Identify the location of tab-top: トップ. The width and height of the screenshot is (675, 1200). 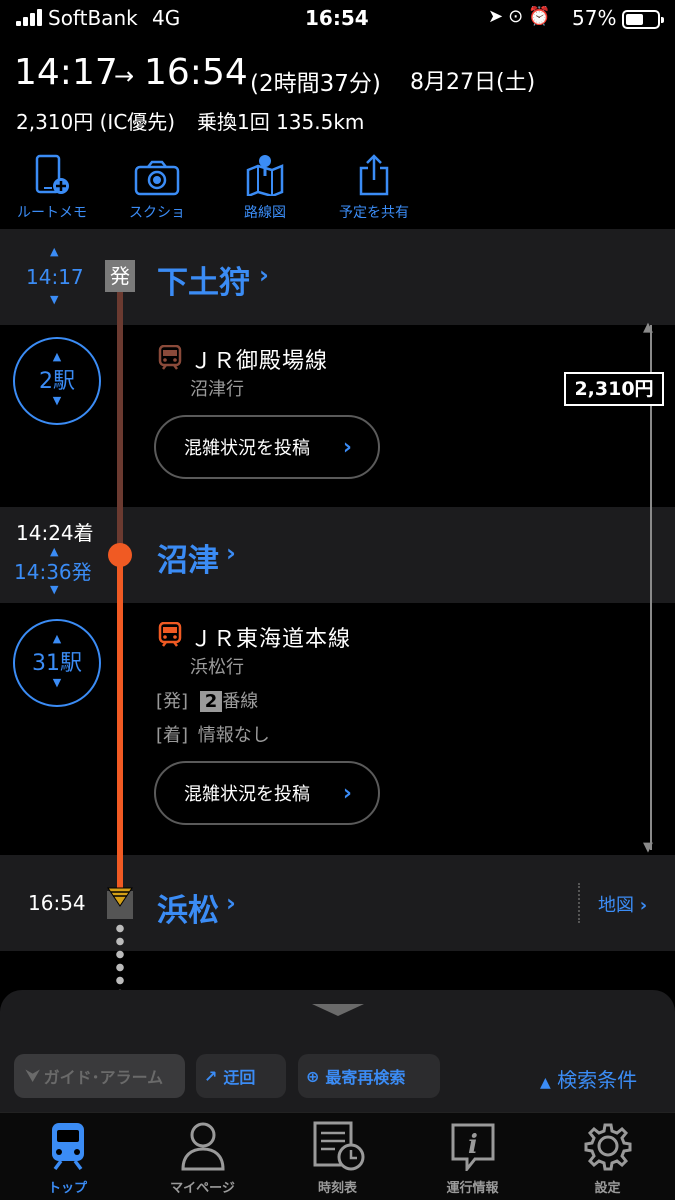
(67, 1154).